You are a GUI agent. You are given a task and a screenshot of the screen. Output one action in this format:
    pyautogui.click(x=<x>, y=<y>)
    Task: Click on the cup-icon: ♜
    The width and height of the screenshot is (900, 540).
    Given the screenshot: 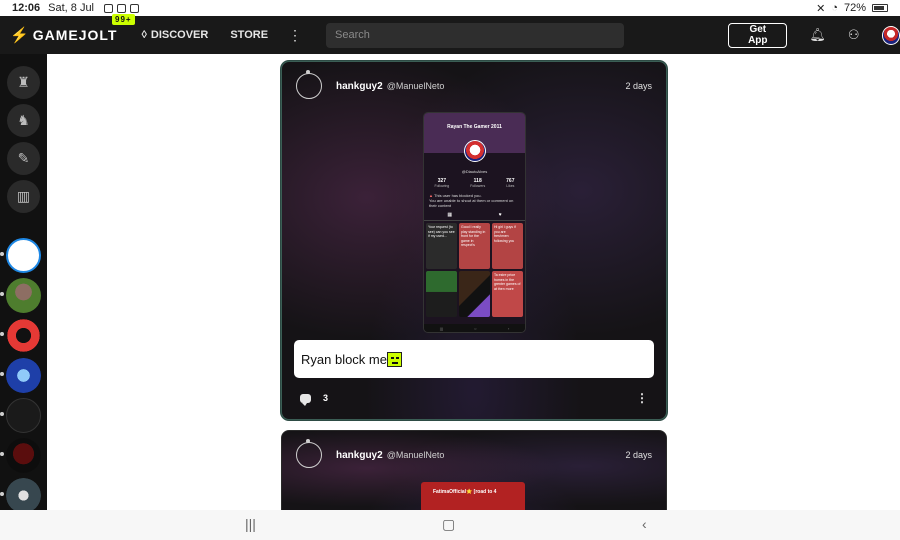 What is the action you would take?
    pyautogui.click(x=23, y=82)
    